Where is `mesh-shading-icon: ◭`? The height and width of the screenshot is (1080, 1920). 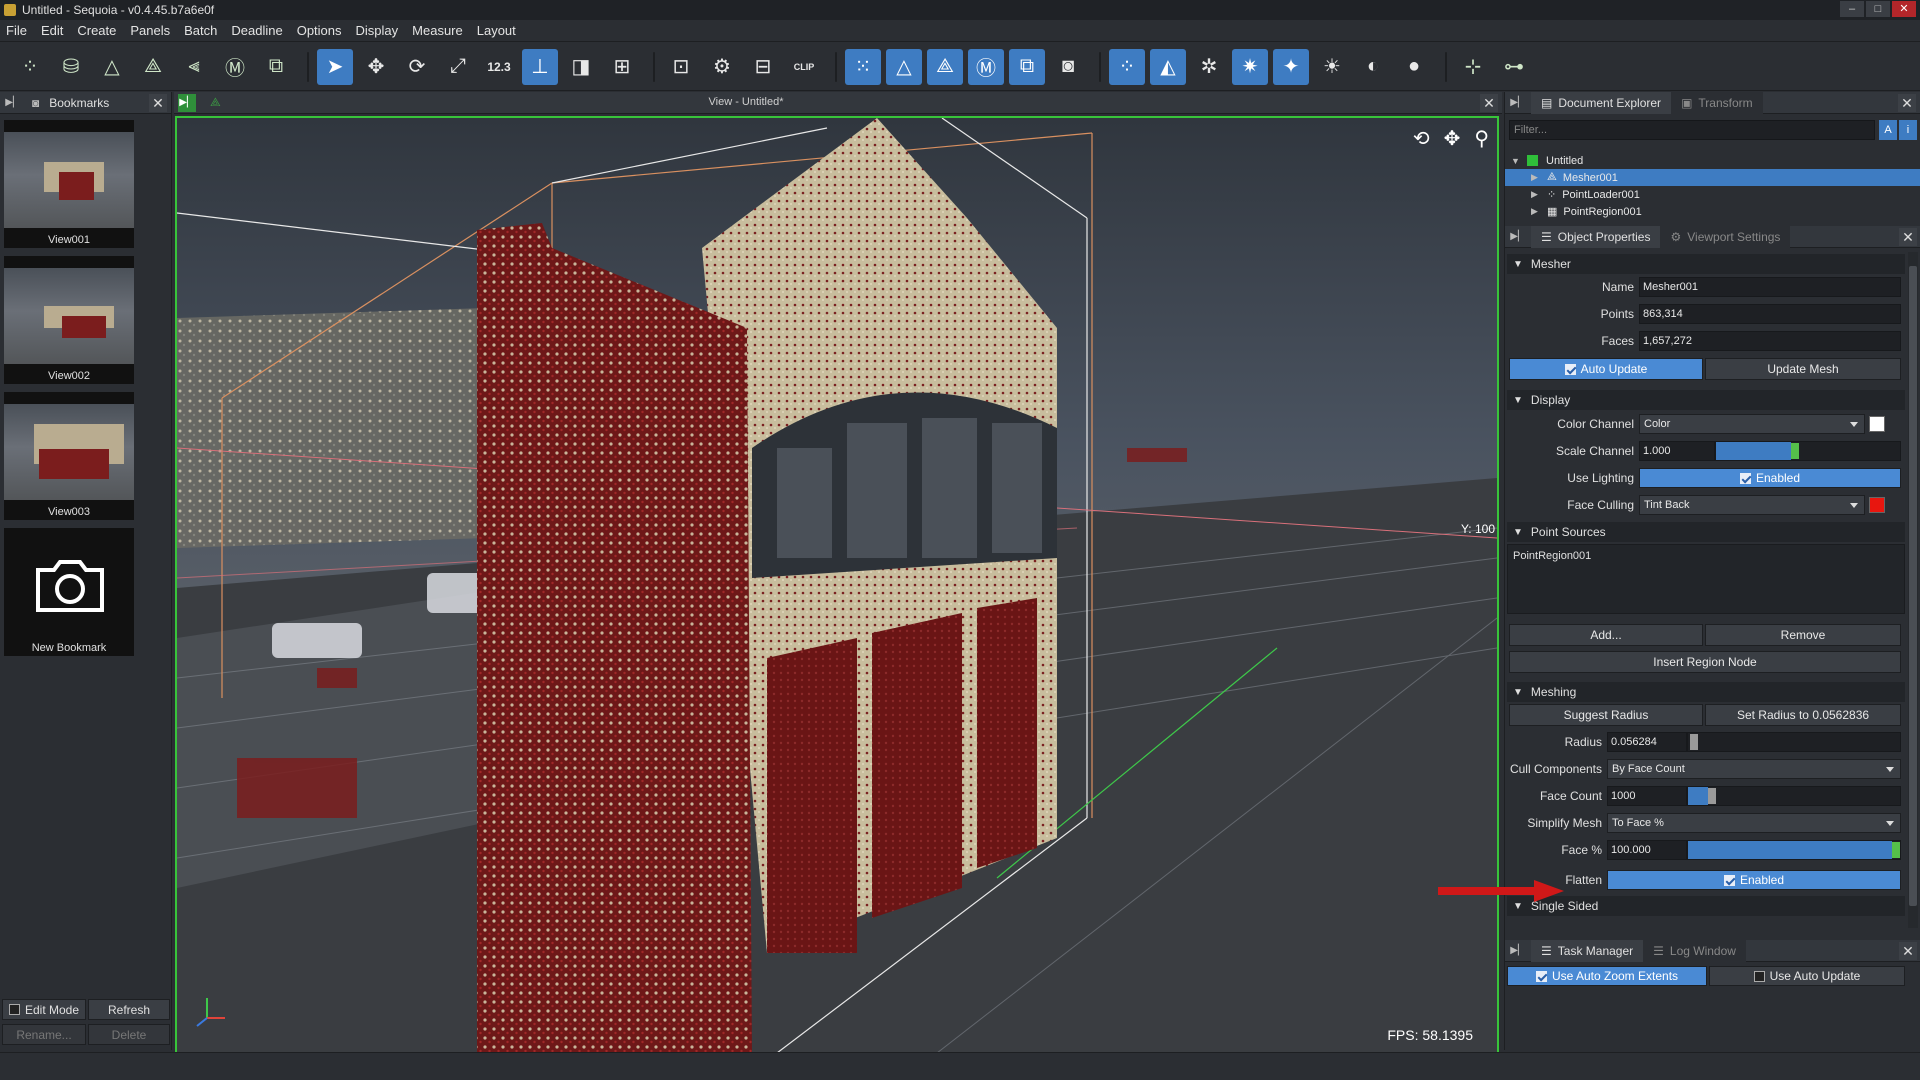 mesh-shading-icon: ◭ is located at coordinates (1168, 66).